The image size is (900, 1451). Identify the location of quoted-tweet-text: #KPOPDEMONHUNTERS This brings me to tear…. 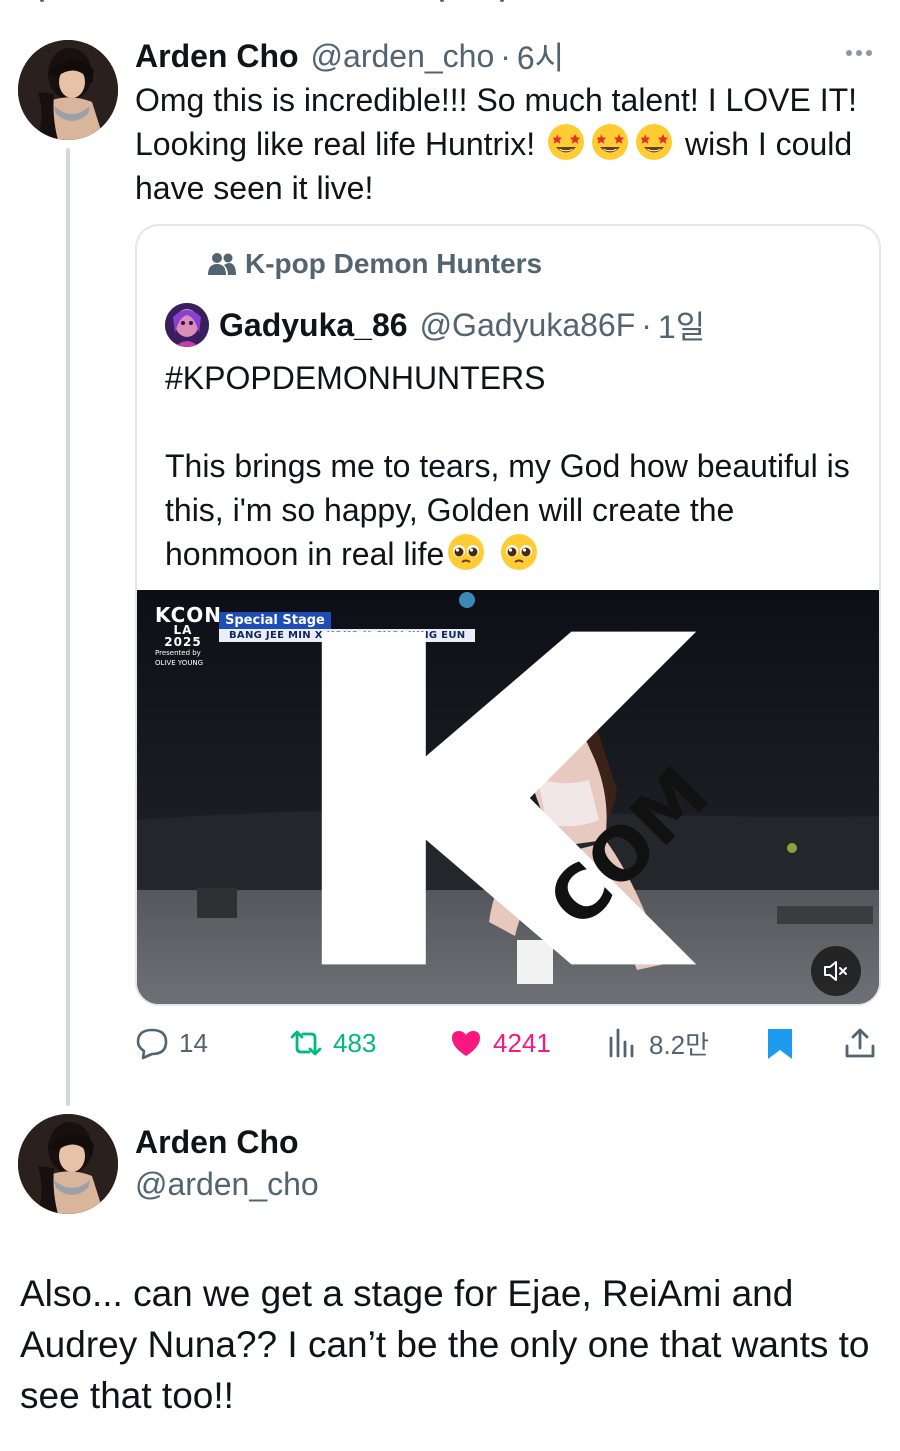
(515, 466).